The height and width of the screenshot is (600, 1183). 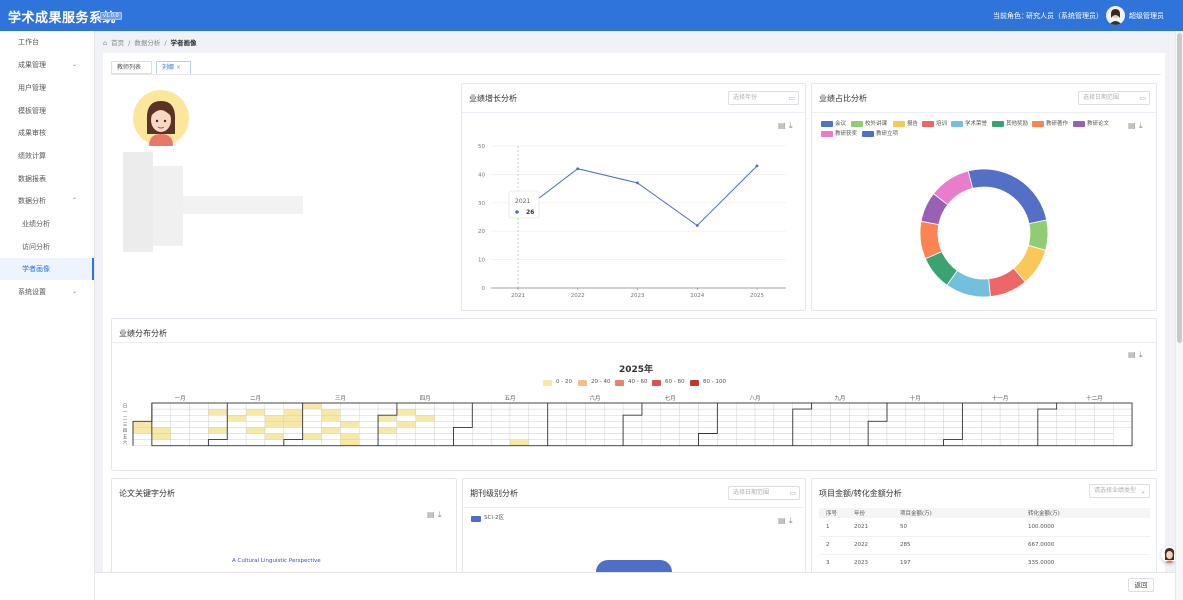 I want to click on home-icon: ⌂, so click(x=105, y=43).